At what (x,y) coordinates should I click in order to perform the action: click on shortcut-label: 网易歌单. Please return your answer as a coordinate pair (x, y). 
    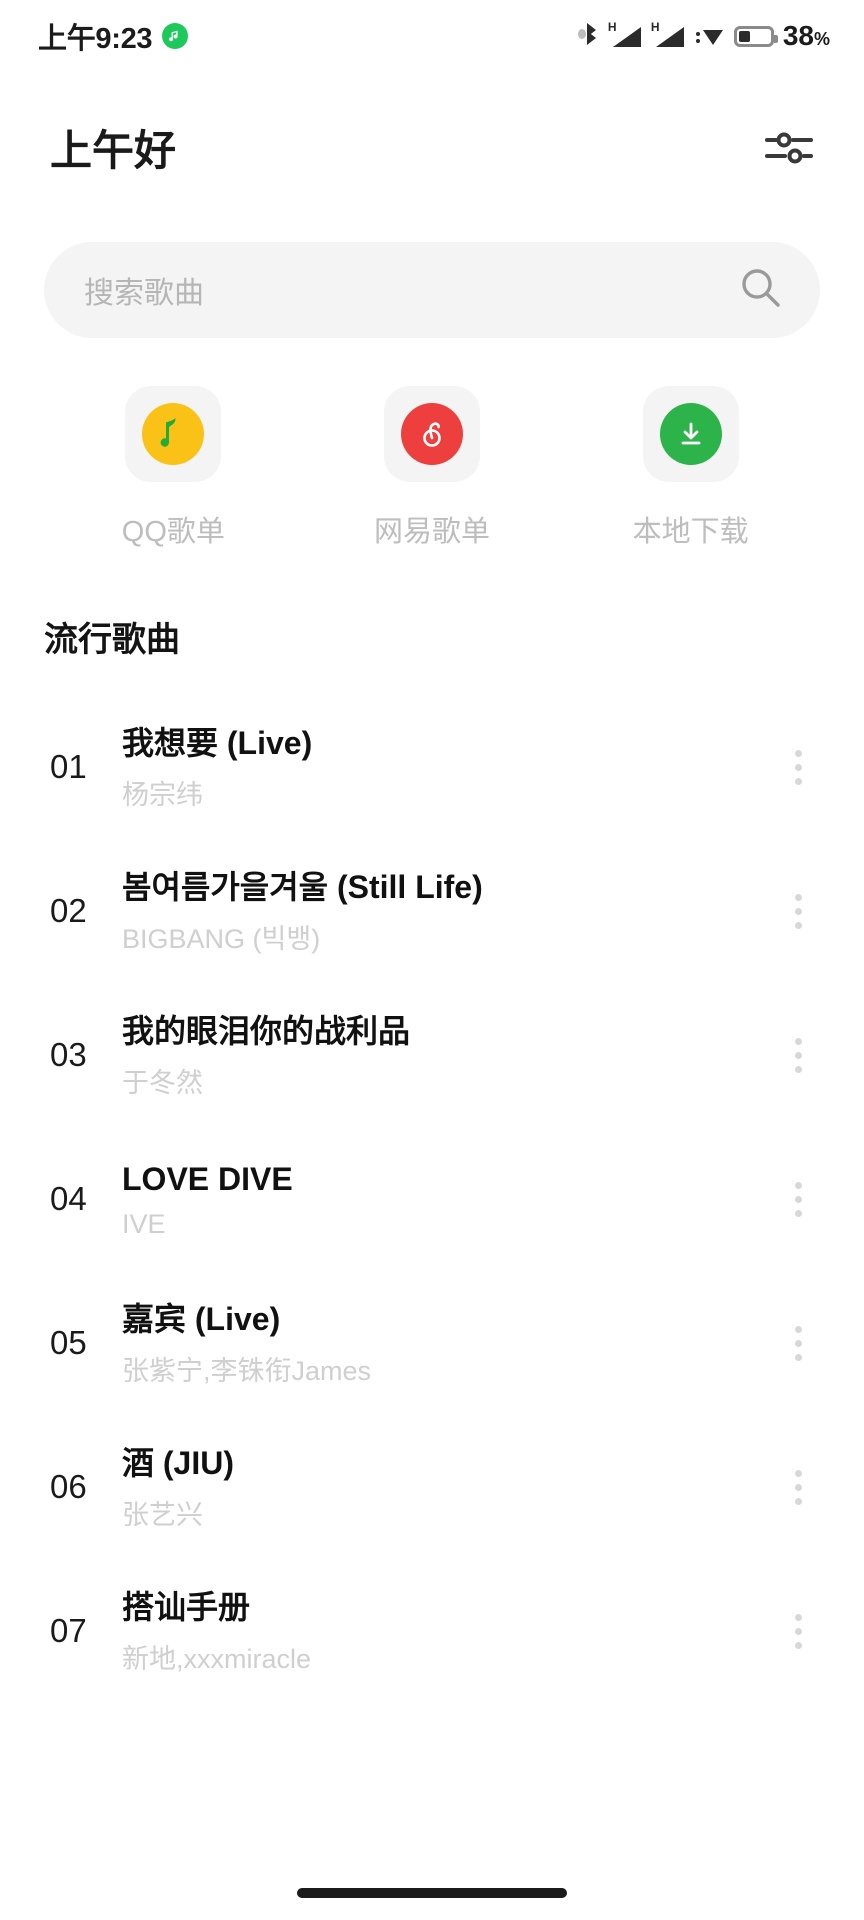
    Looking at the image, I should click on (432, 532).